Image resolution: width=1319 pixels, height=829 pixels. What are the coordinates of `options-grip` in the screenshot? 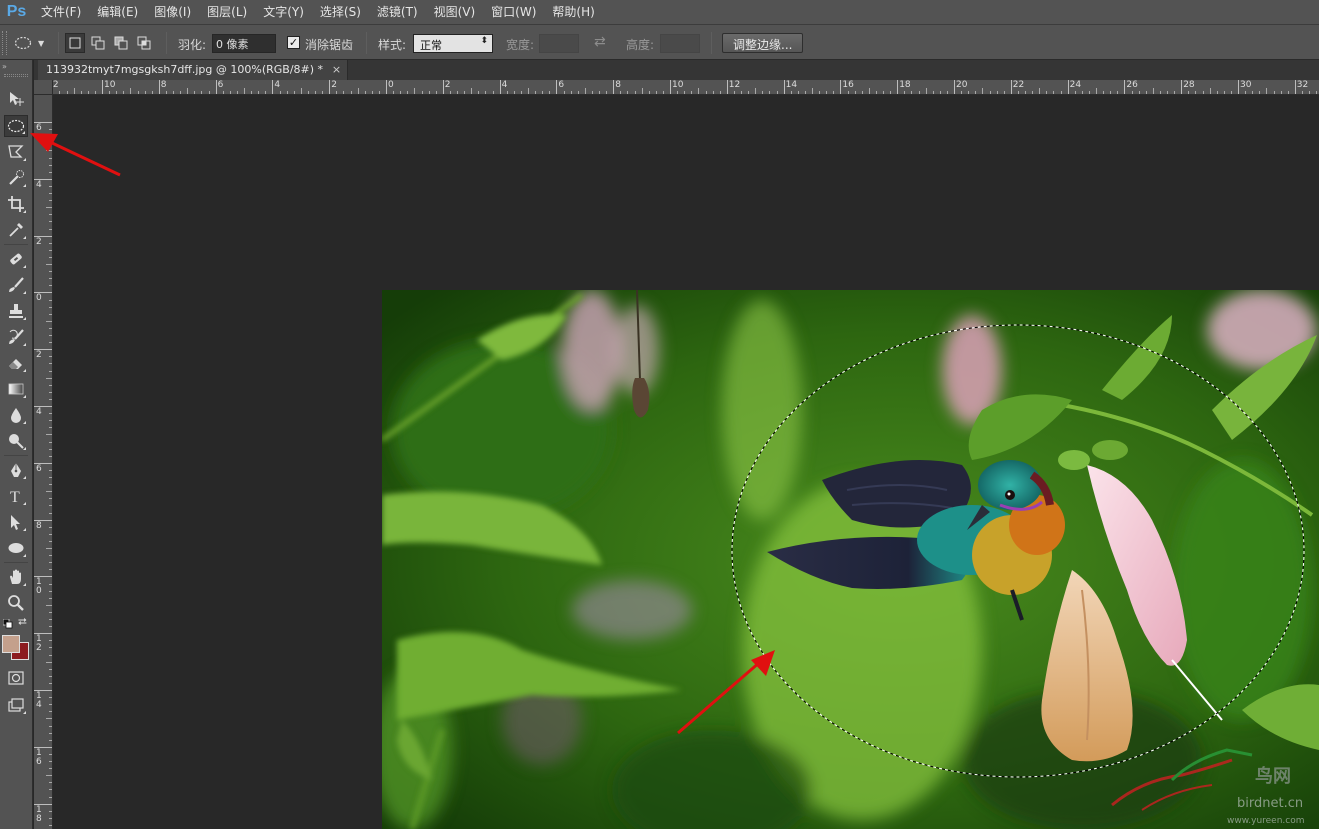 It's located at (4, 43).